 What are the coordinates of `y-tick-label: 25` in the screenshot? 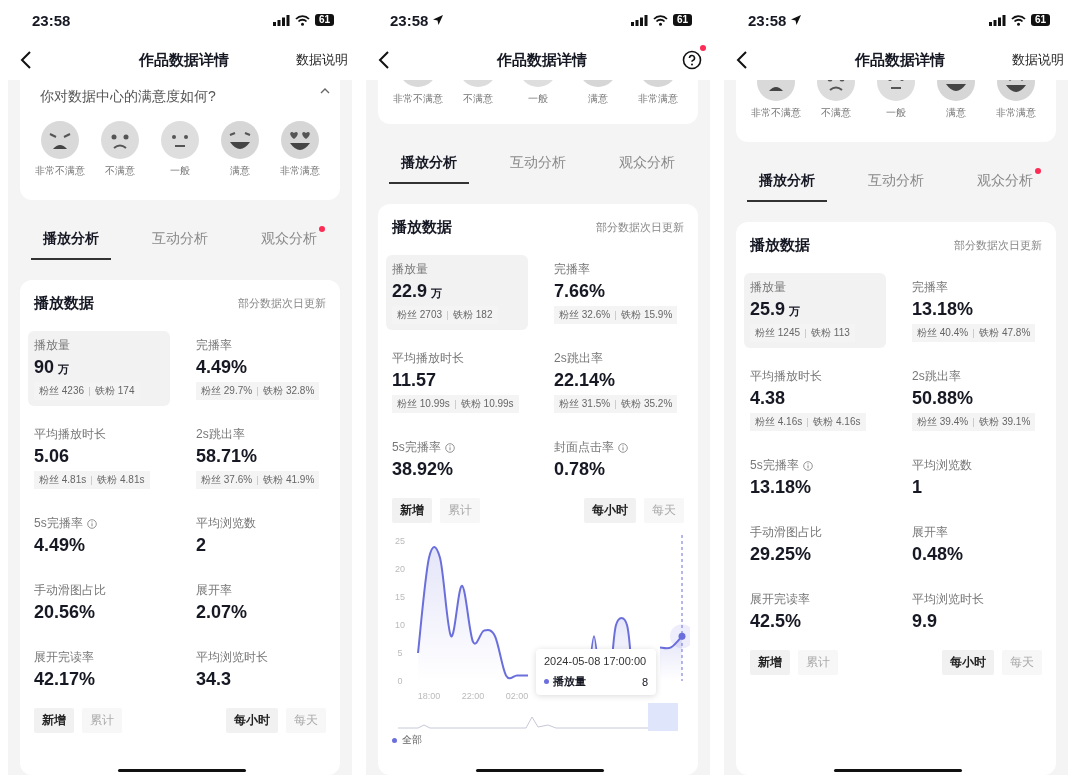 It's located at (400, 541).